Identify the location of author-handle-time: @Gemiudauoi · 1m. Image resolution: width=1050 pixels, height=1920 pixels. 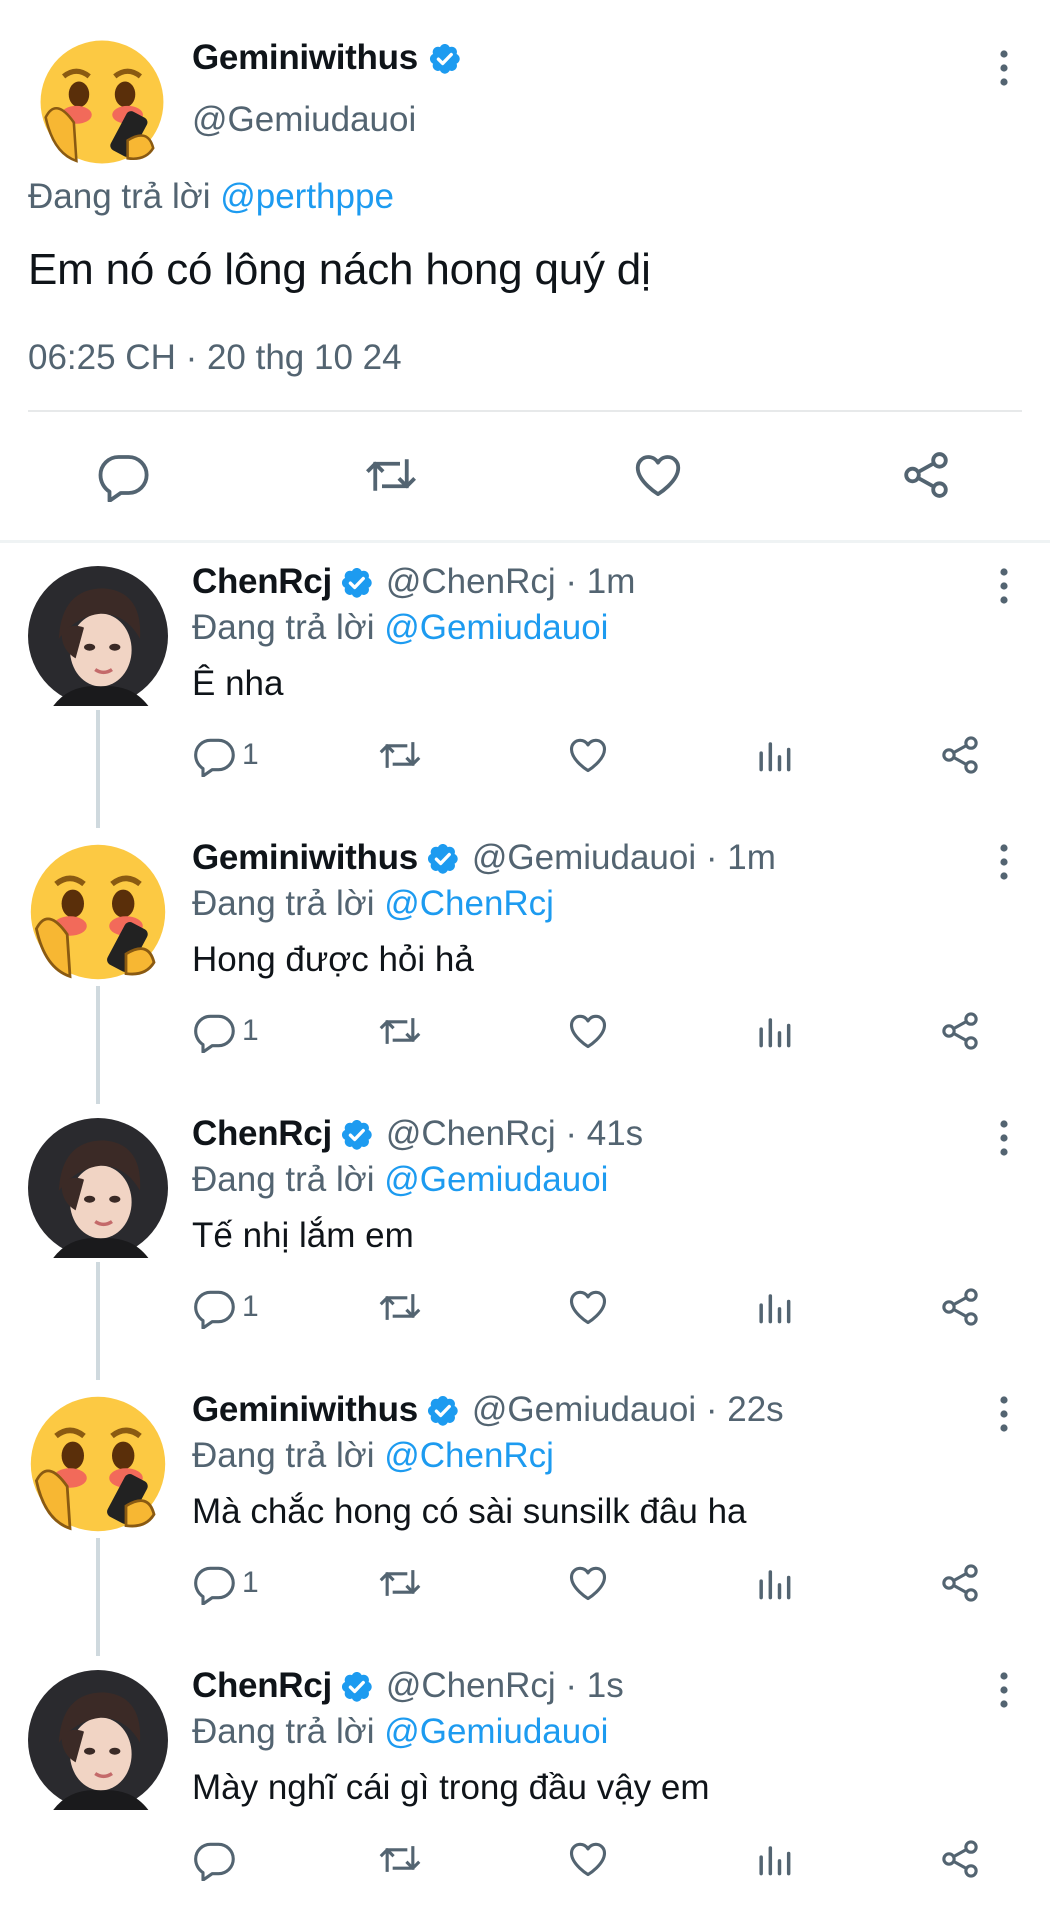
(623, 857).